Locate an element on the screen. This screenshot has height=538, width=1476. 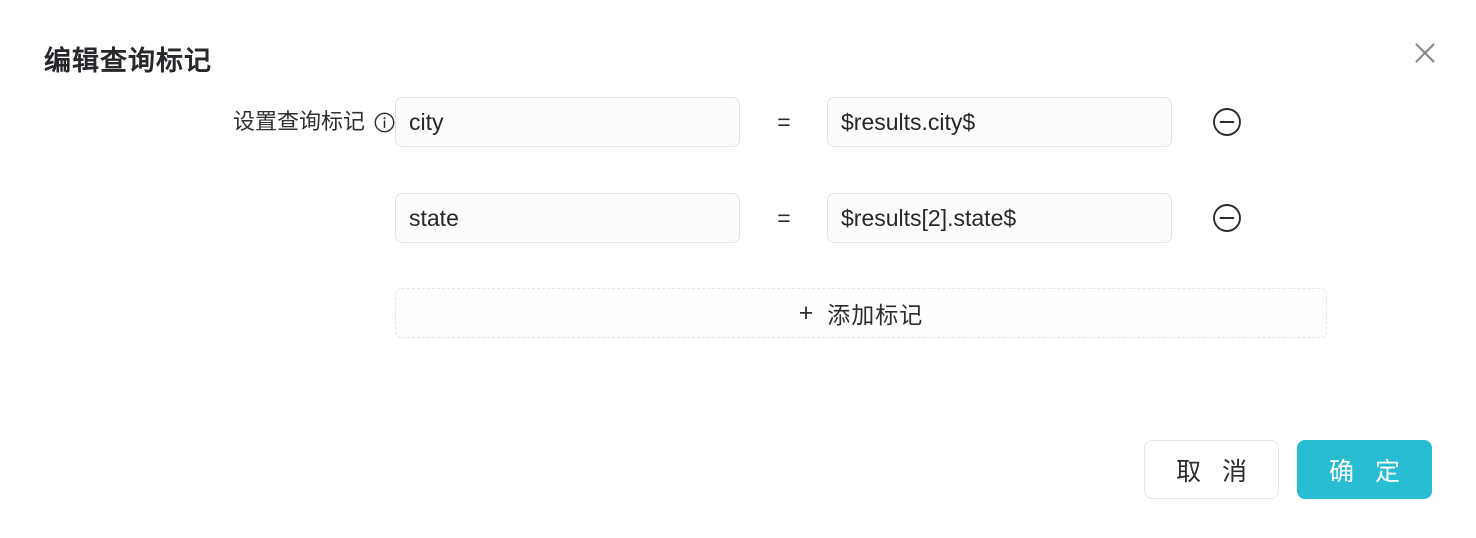
add-tag-button: + 添加标记 is located at coordinates (861, 313).